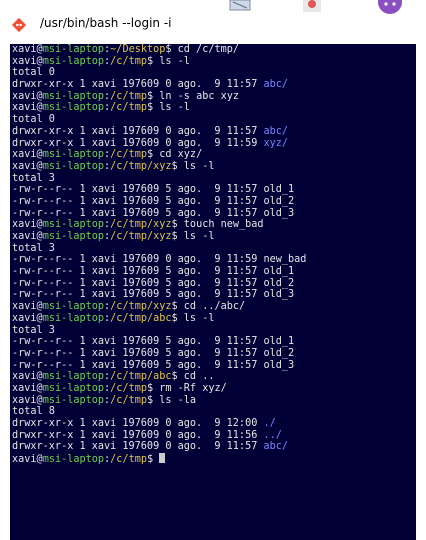 This screenshot has width=426, height=540. Describe the element at coordinates (214, 459) in the screenshot. I see `prompt-line: xavi@msi-laptop:/c/tmp$` at that location.